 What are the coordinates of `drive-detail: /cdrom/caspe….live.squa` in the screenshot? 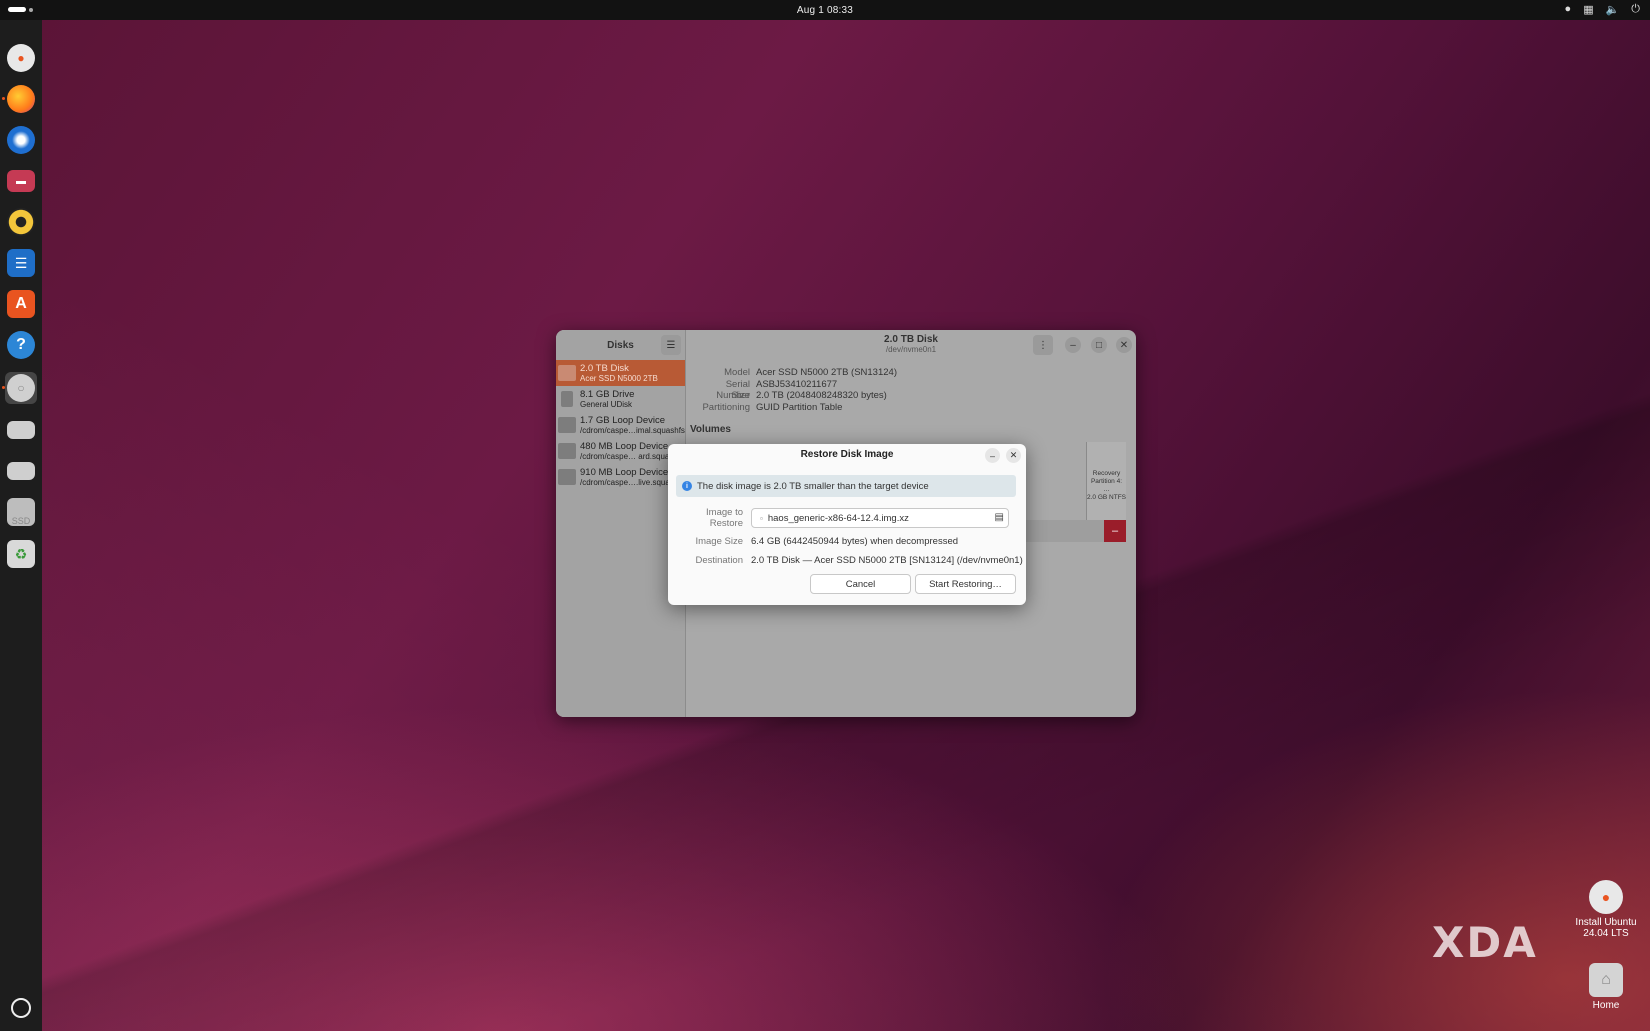 It's located at (625, 482).